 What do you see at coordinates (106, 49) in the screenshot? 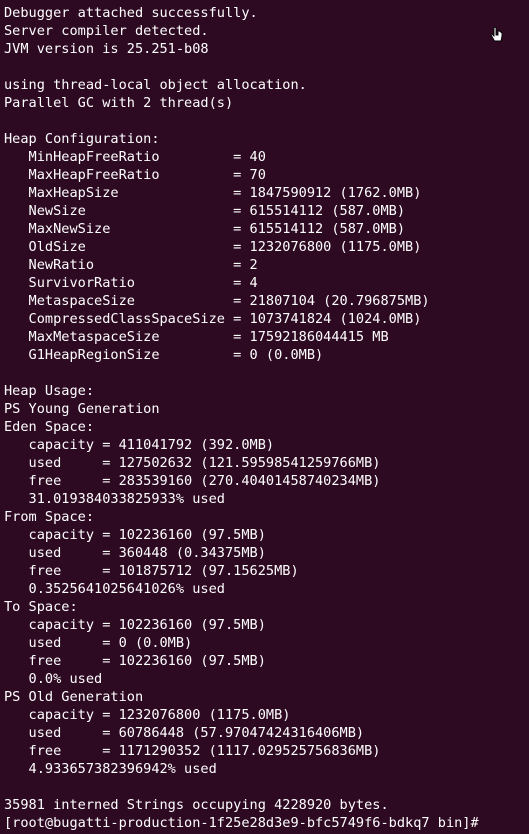
I see `terminal-line: JVM version is 25.251-b08` at bounding box center [106, 49].